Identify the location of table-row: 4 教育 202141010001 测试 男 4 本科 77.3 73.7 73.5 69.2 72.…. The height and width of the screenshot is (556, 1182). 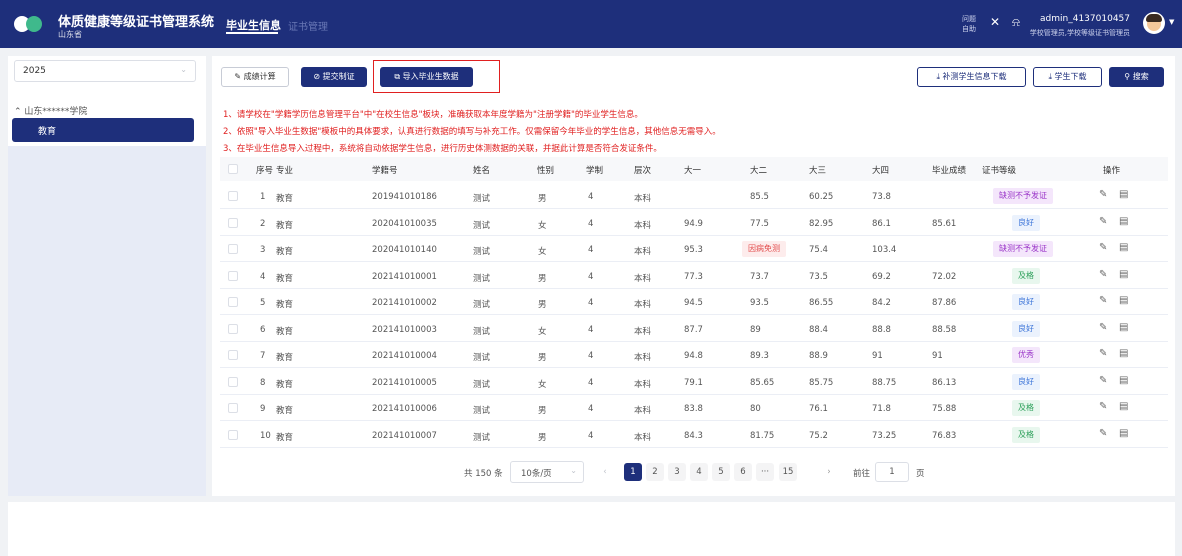
(694, 276).